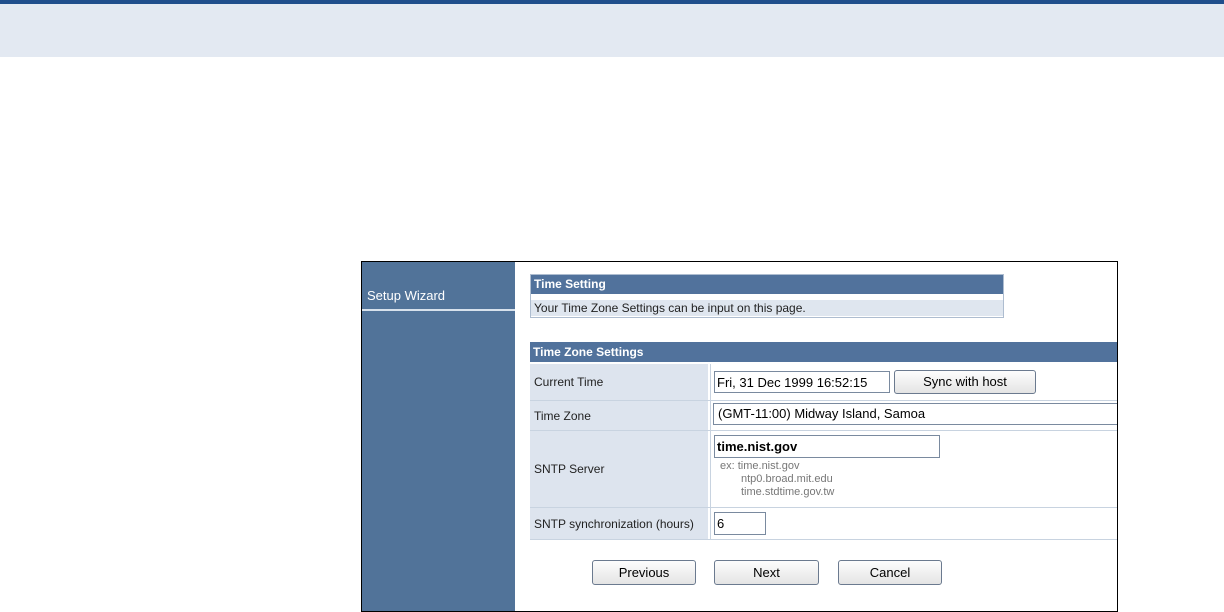 The height and width of the screenshot is (612, 1224). What do you see at coordinates (740, 523) in the screenshot?
I see `sntp-sync-input` at bounding box center [740, 523].